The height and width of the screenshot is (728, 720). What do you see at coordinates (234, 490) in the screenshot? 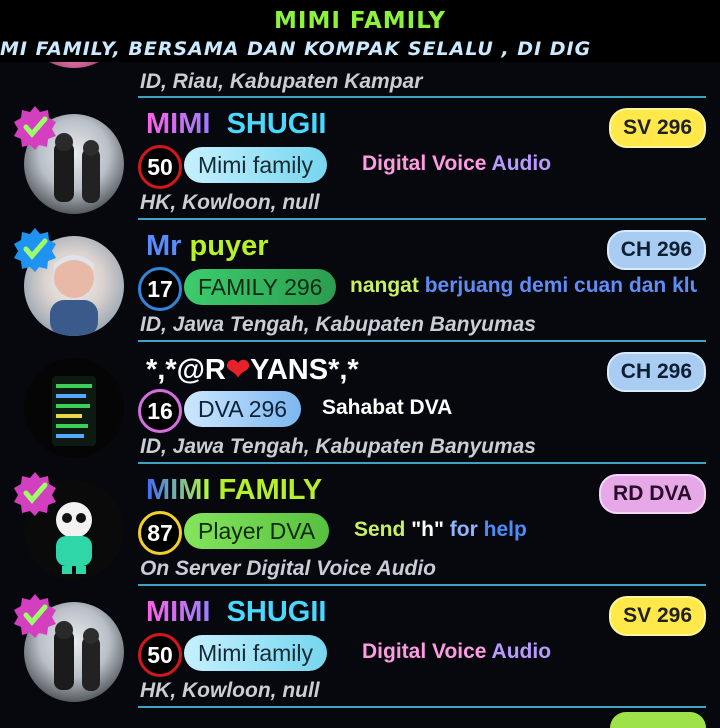
I see `user-name: MIMI FAMILY` at bounding box center [234, 490].